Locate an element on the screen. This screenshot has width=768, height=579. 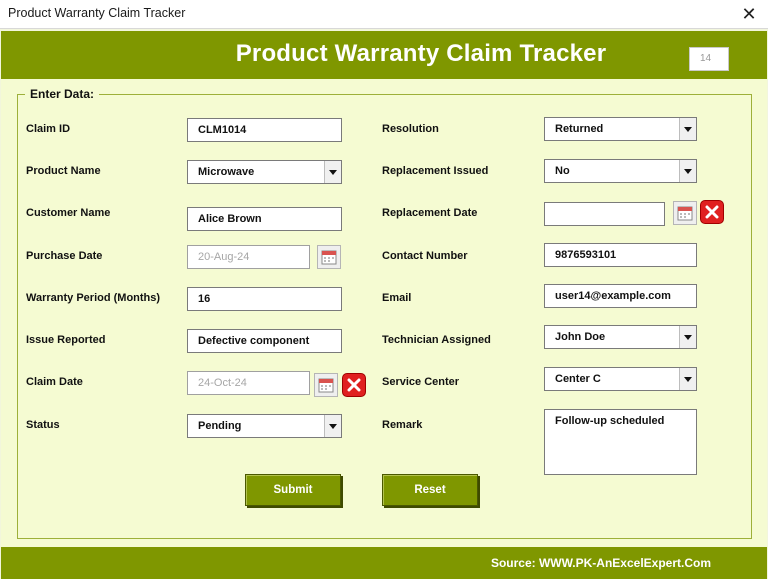
form-legend: Enter Data: is located at coordinates (62, 94).